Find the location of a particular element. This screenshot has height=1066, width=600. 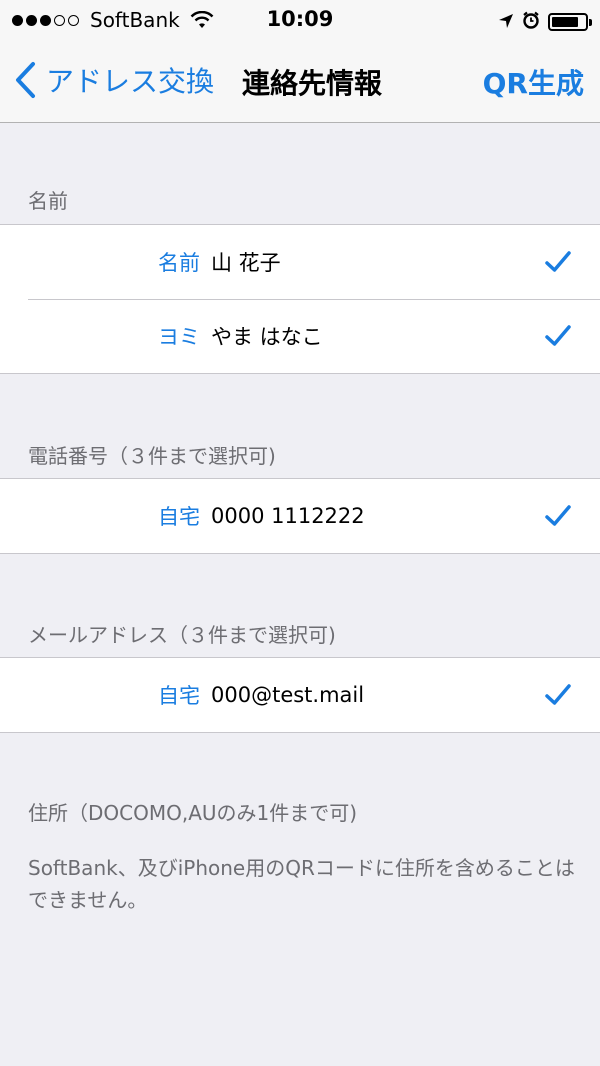

qr-generate-button: QR生成 is located at coordinates (533, 82).